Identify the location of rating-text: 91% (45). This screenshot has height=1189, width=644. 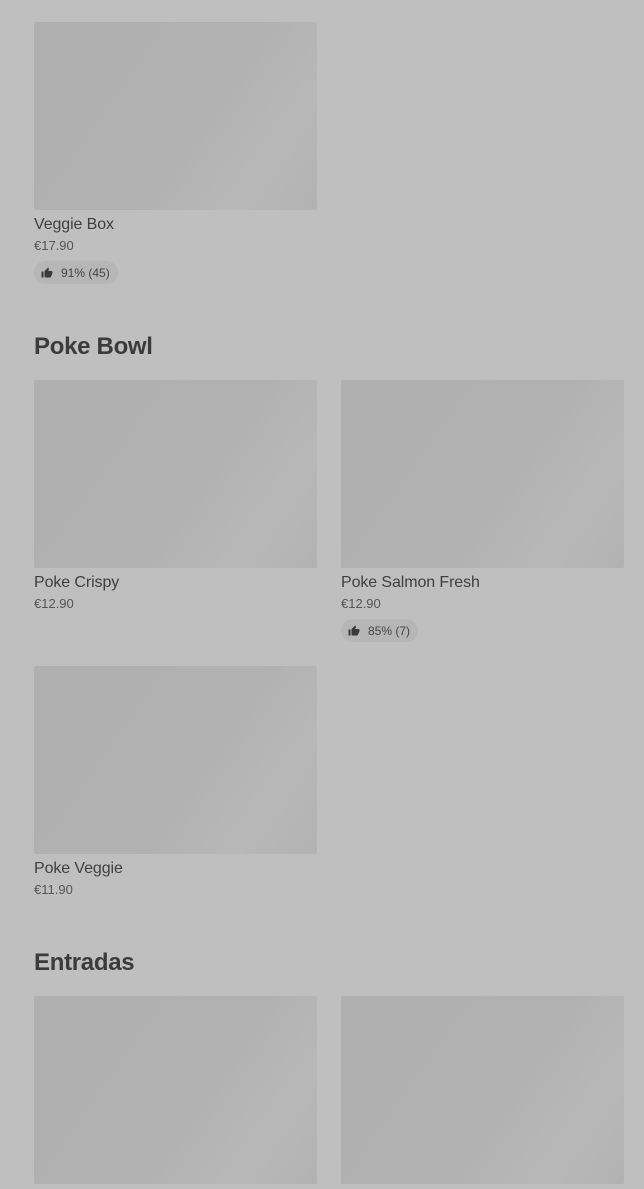
(85, 272).